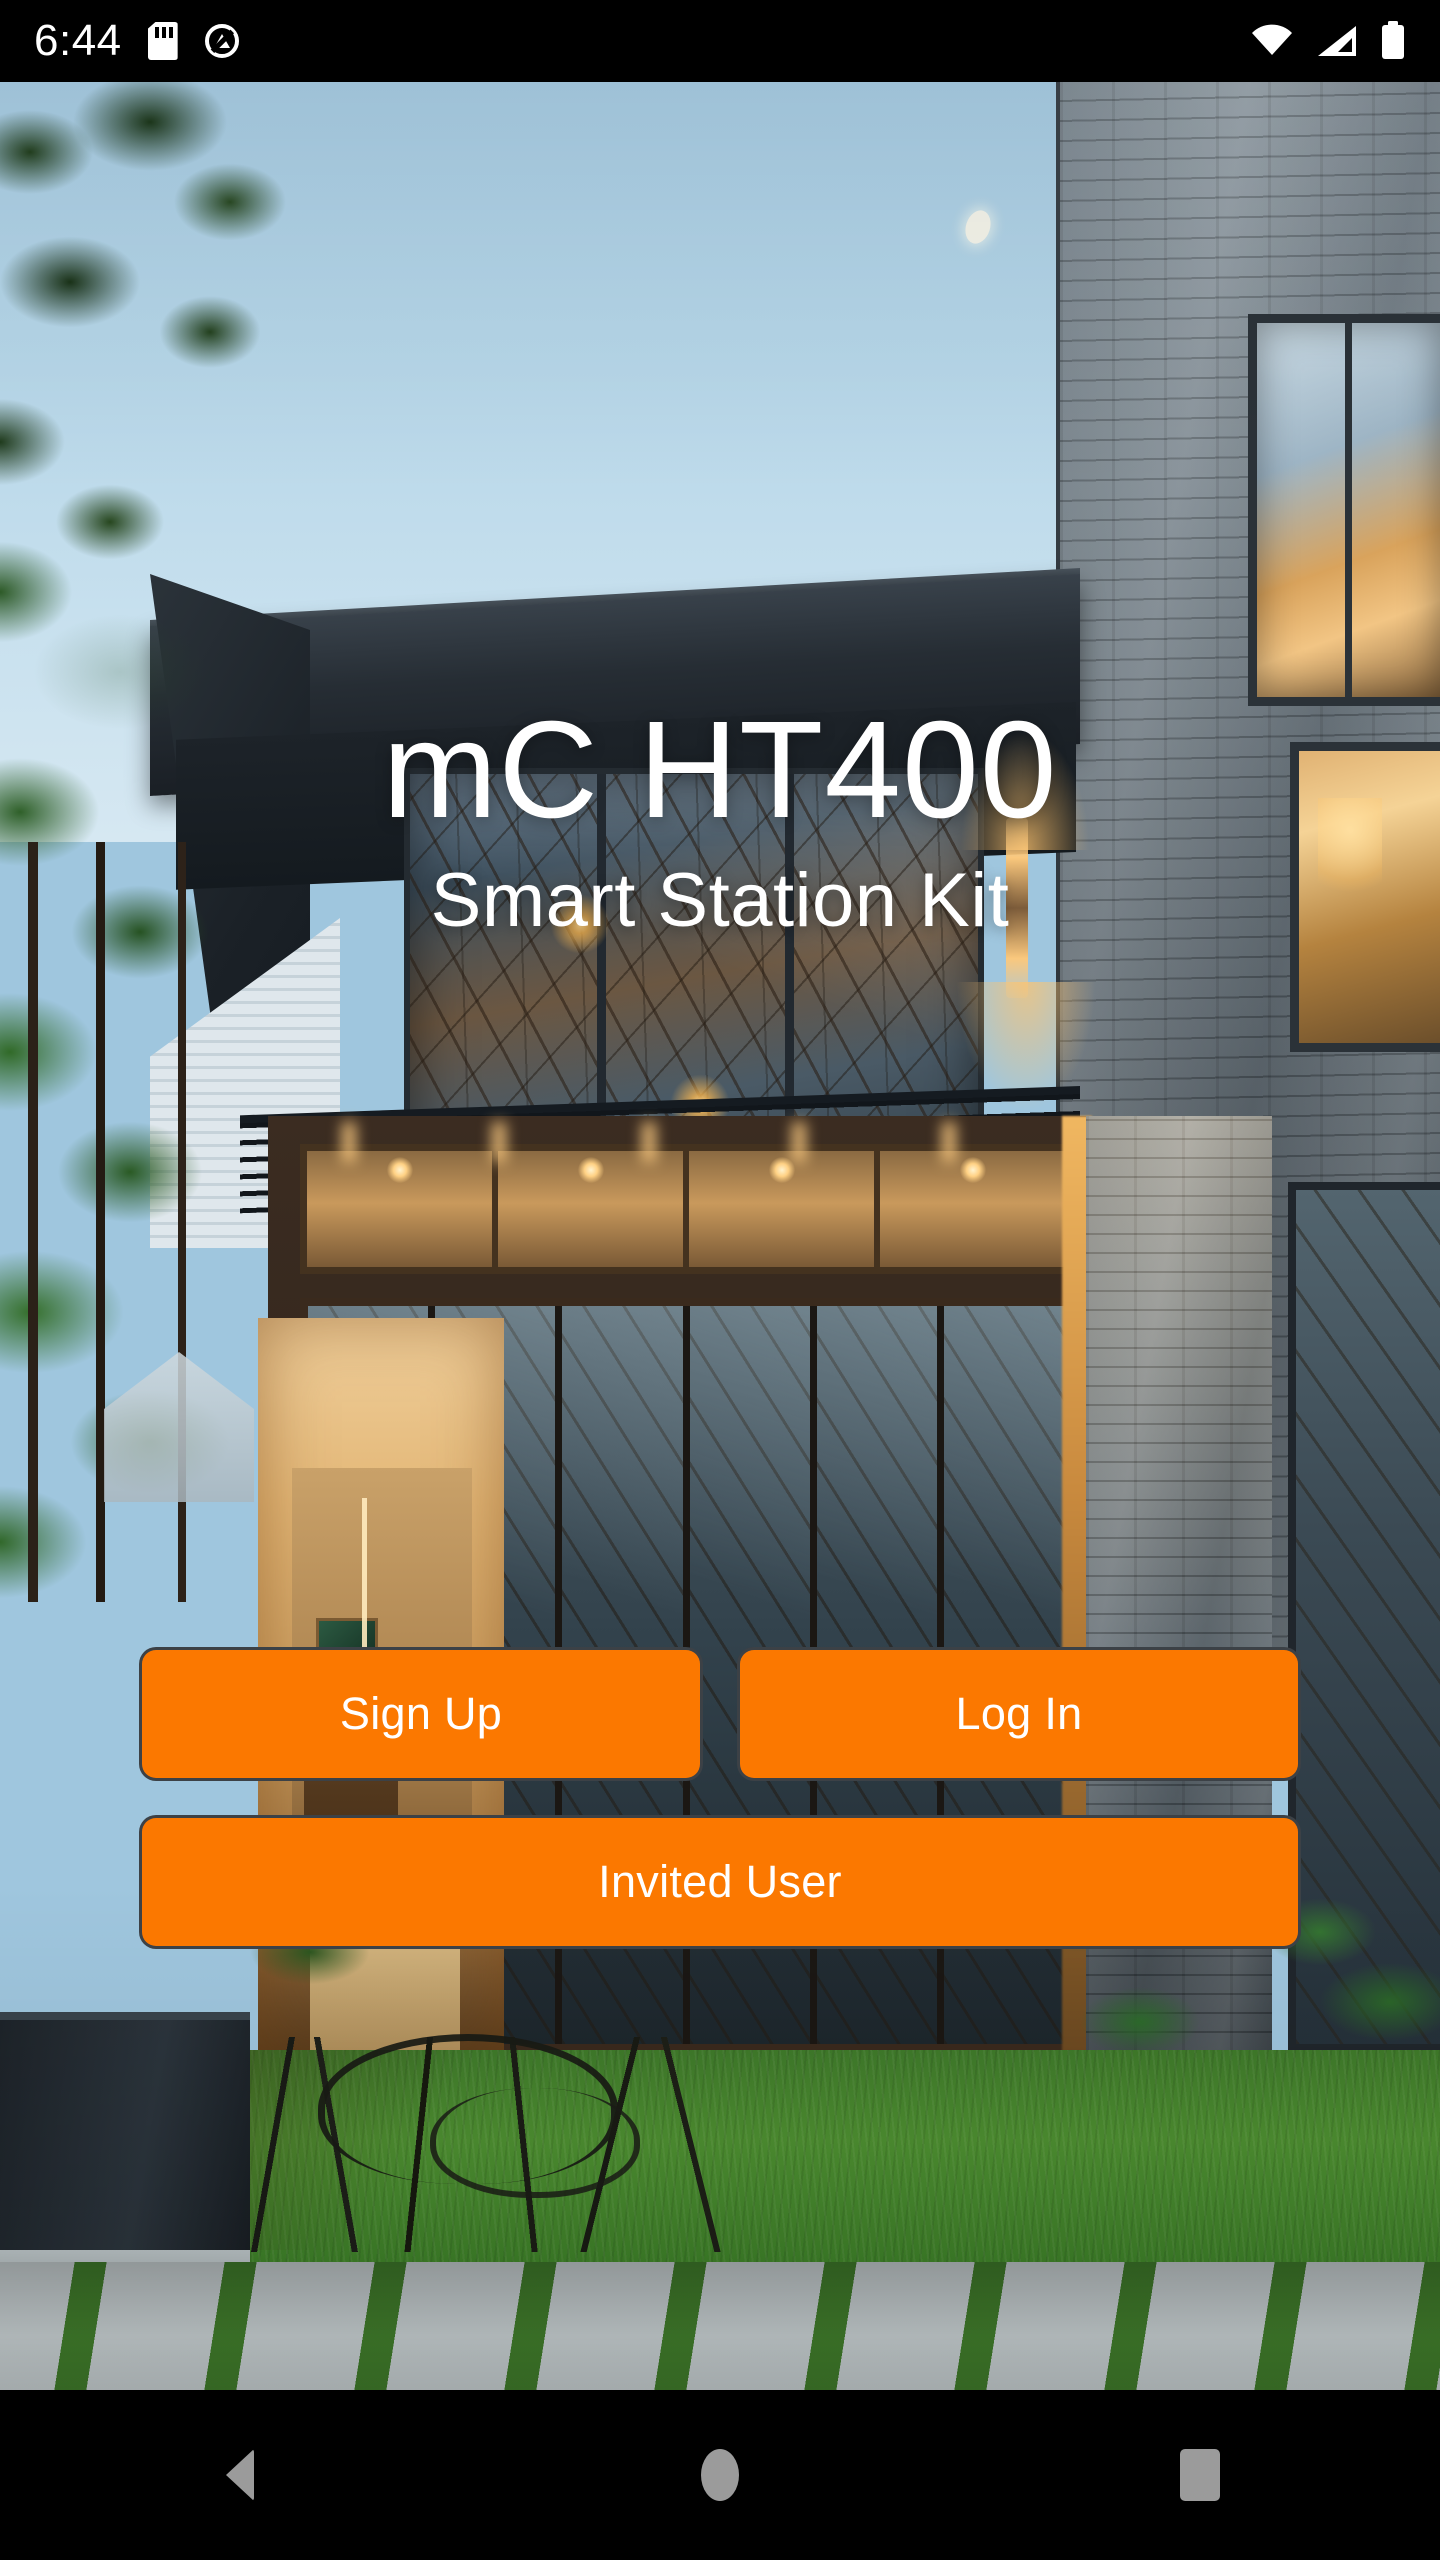 This screenshot has height=2560, width=1440. I want to click on nav-back-button, so click(240, 2475).